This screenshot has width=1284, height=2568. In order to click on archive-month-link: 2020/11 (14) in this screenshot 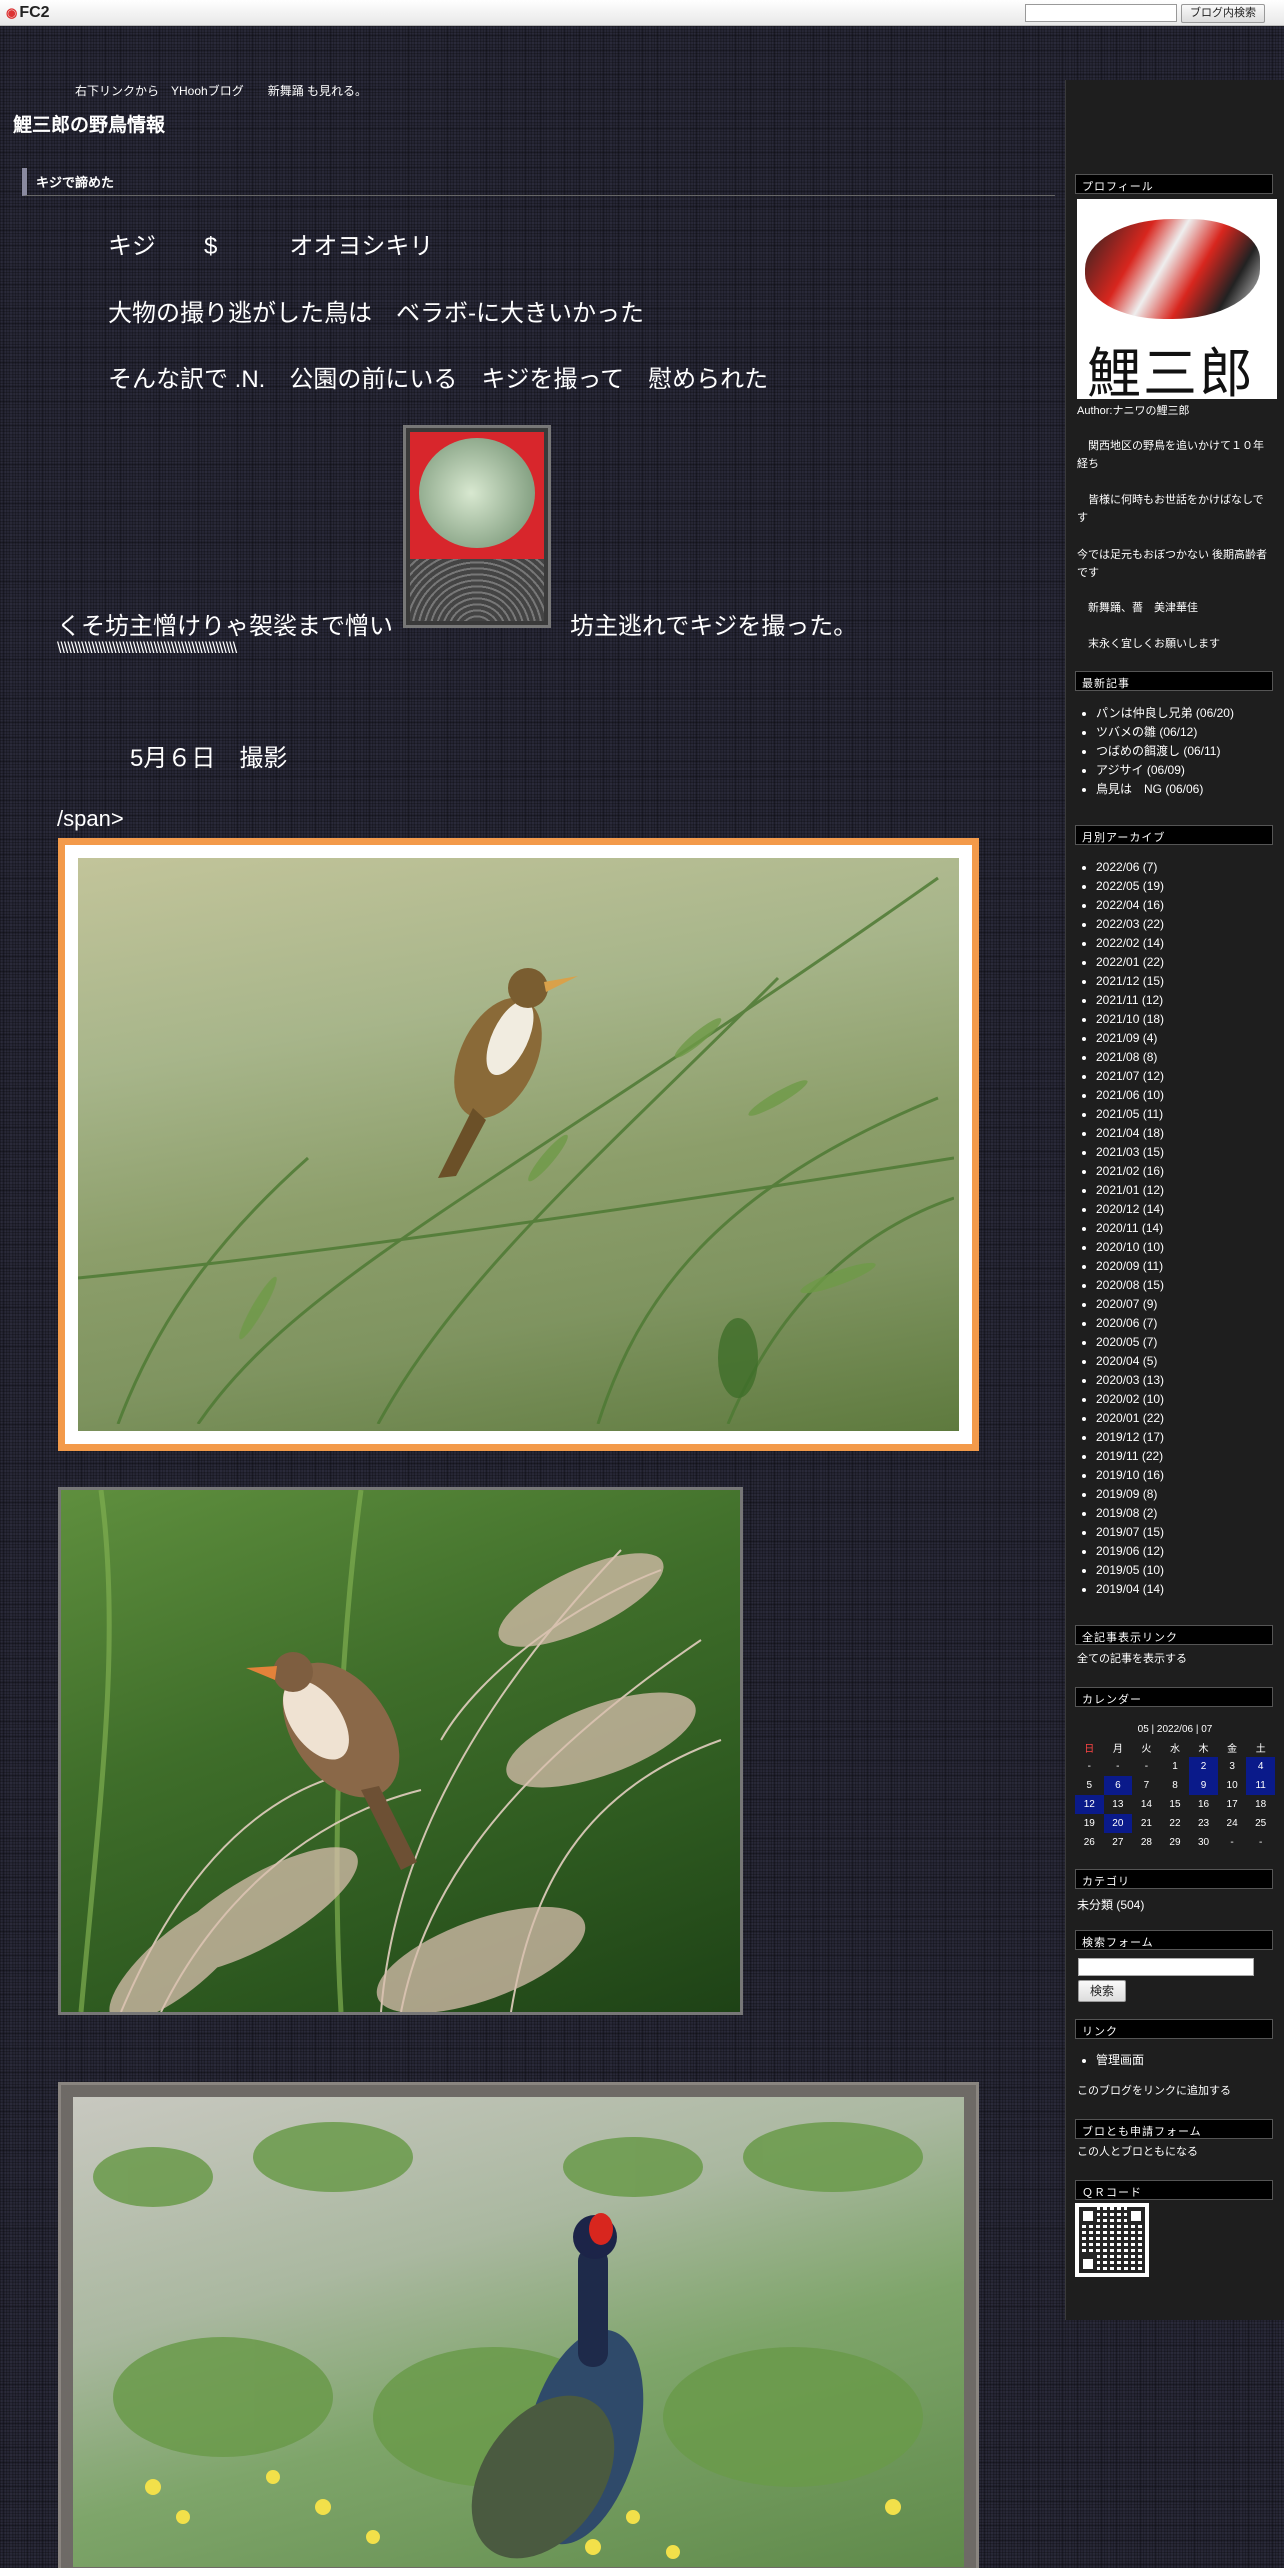, I will do `click(1186, 1228)`.